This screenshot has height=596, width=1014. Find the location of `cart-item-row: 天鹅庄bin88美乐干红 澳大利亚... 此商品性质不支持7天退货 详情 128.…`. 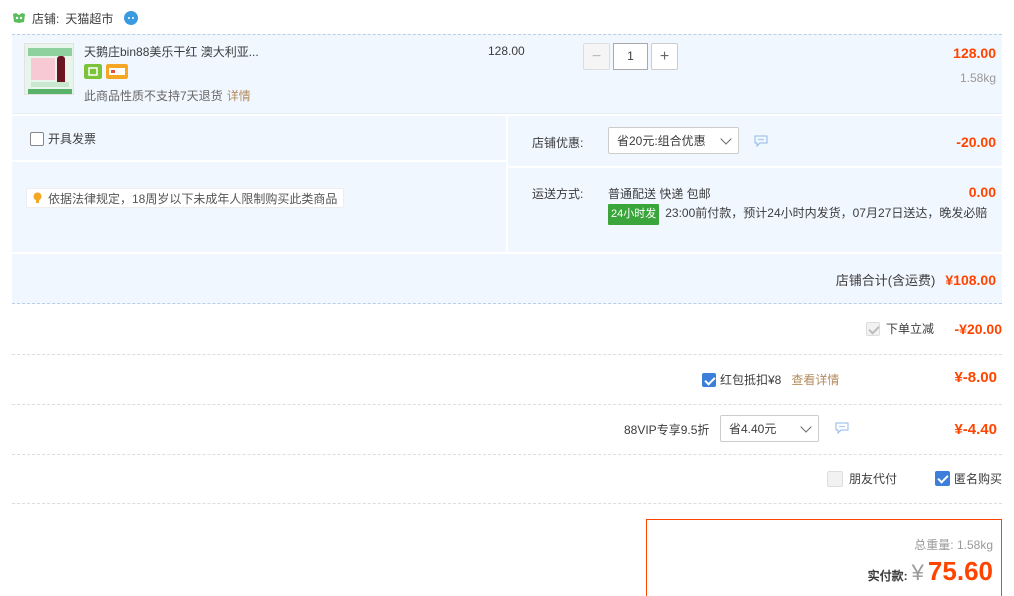

cart-item-row: 天鹅庄bin88美乐干红 澳大利亚... 此商品性质不支持7天退货 详情 128.… is located at coordinates (507, 74).